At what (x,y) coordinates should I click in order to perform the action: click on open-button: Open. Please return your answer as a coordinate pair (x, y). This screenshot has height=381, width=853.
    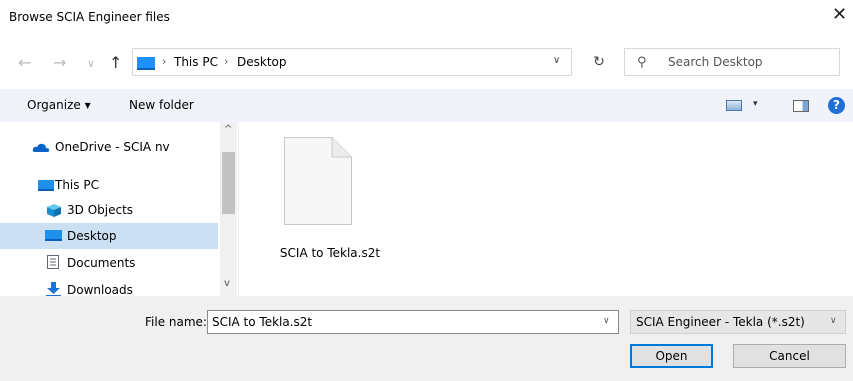
    Looking at the image, I should click on (671, 356).